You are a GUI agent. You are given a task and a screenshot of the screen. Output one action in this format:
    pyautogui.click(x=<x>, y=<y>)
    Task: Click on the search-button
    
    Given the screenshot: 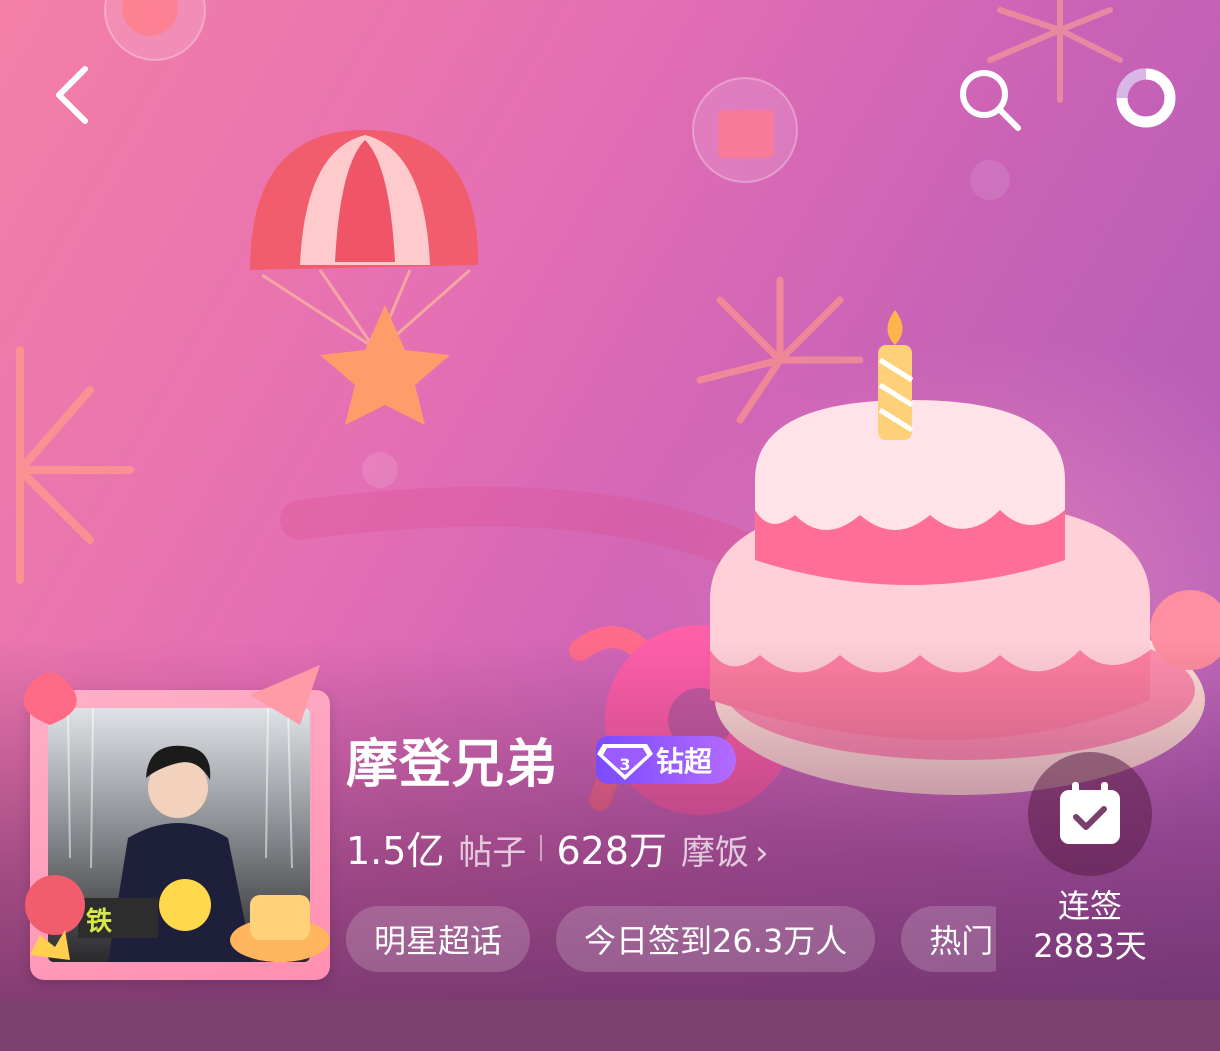 What is the action you would take?
    pyautogui.click(x=990, y=100)
    